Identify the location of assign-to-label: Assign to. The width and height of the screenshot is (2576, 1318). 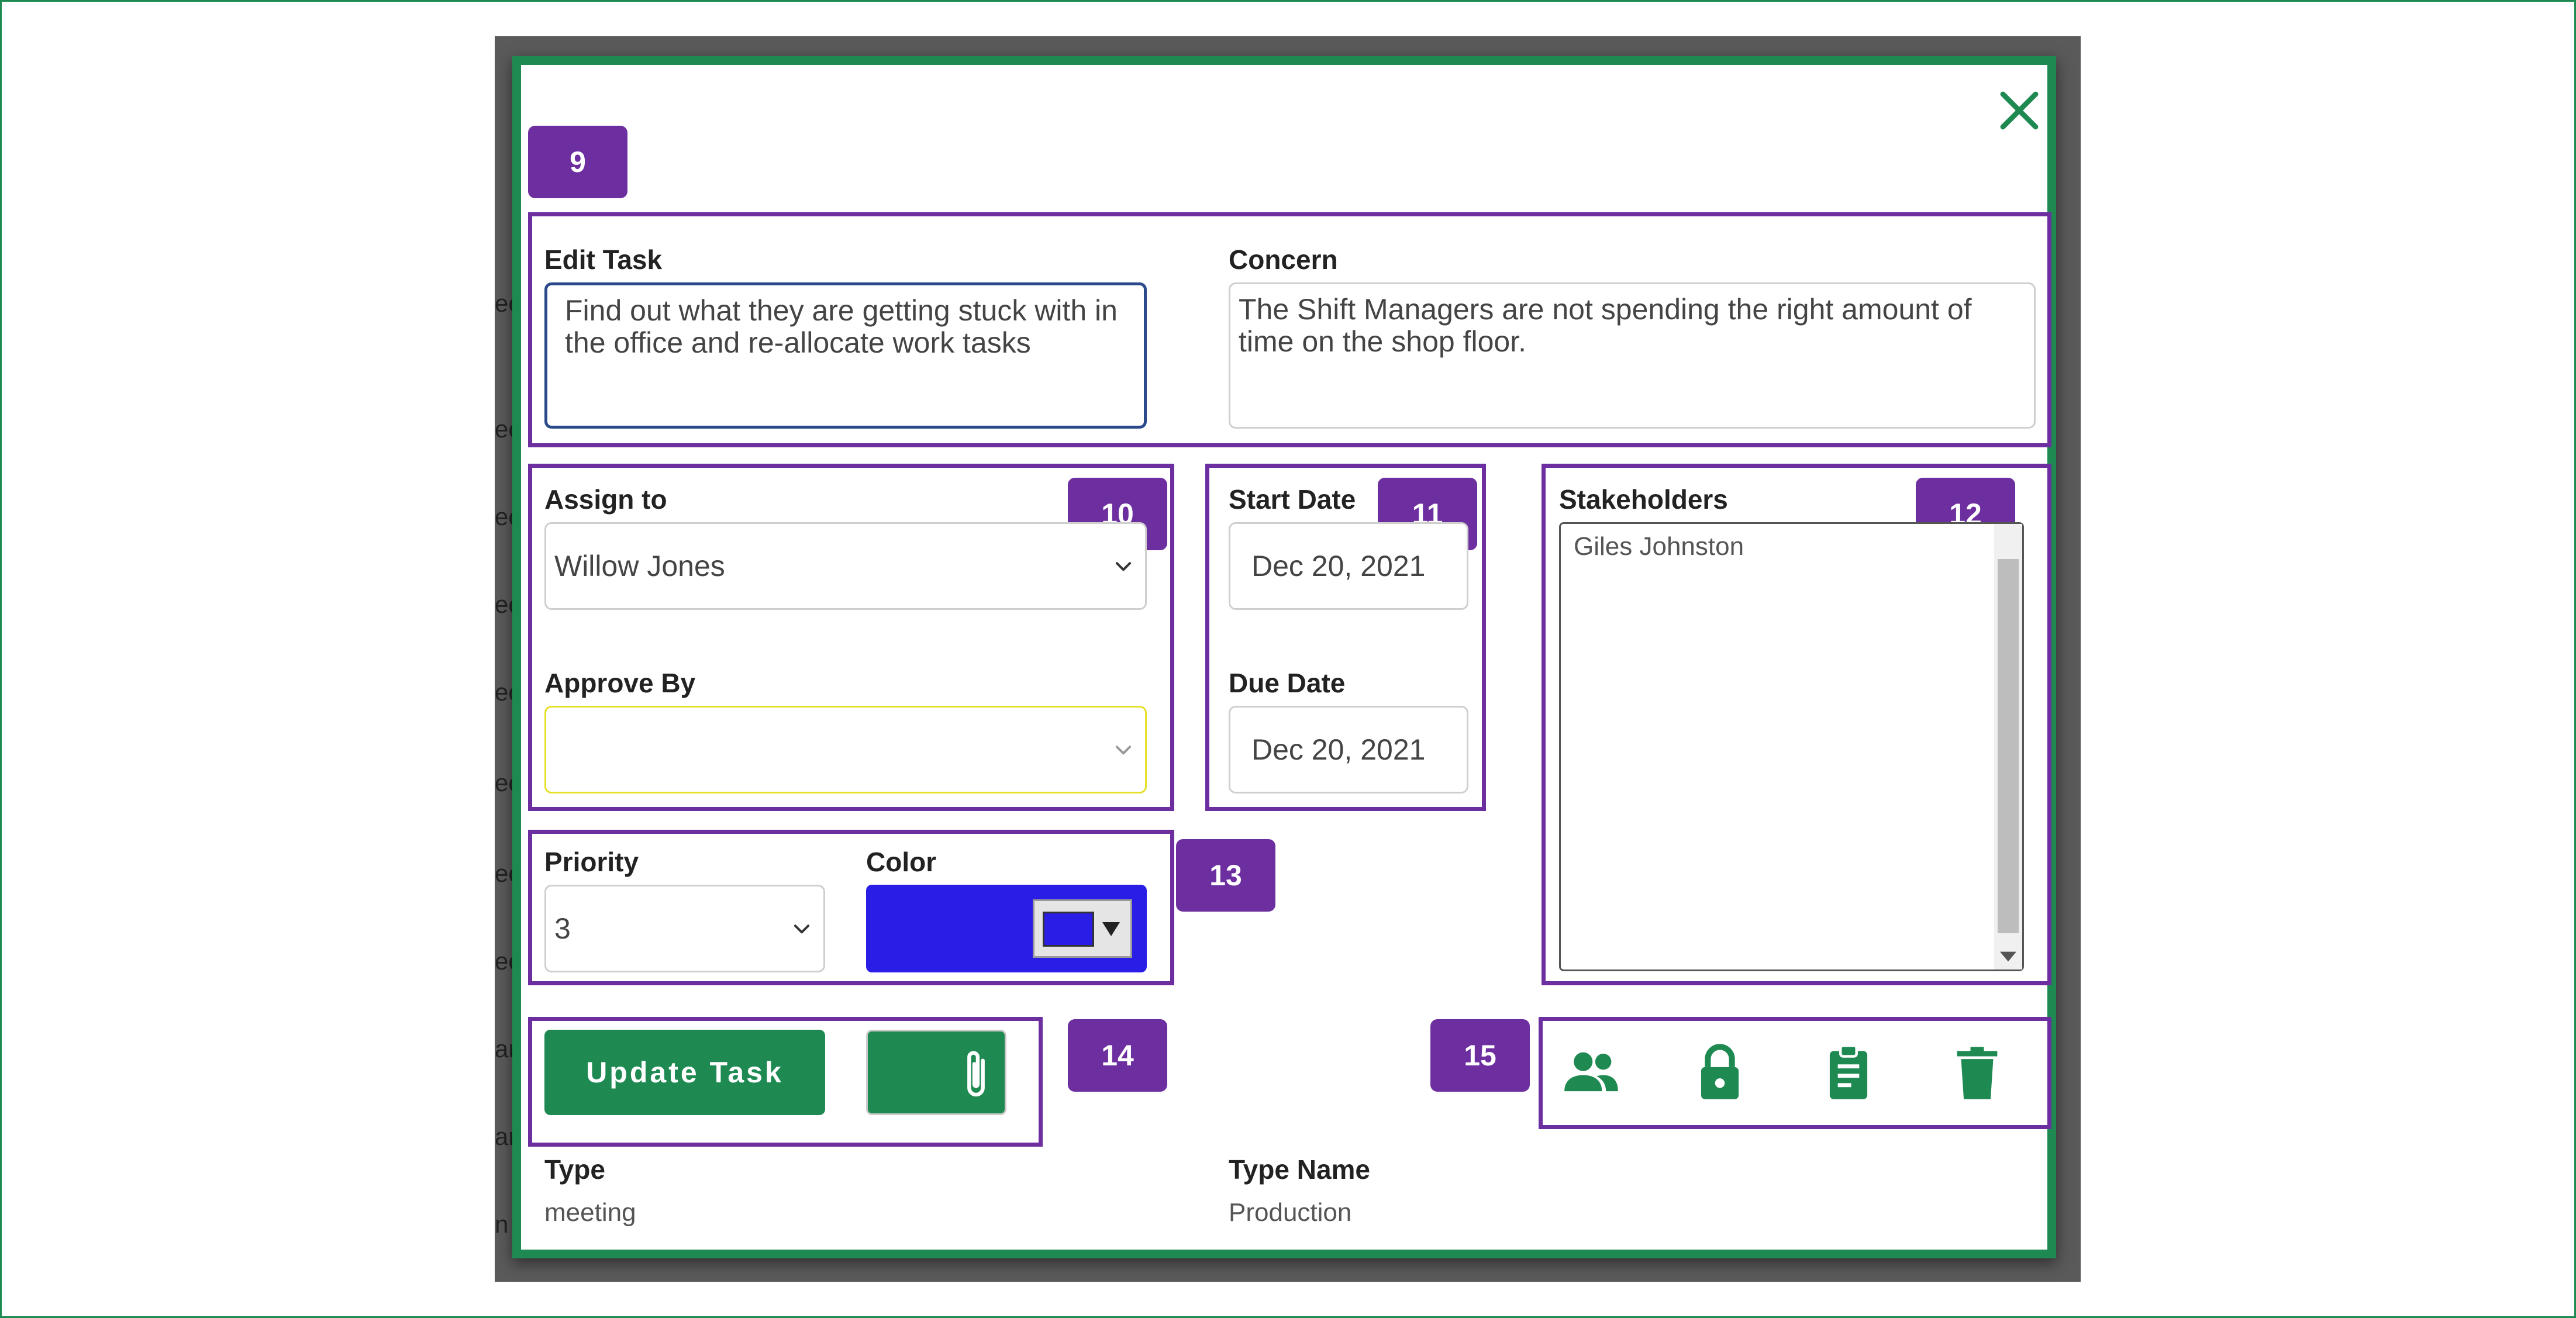
(605, 500).